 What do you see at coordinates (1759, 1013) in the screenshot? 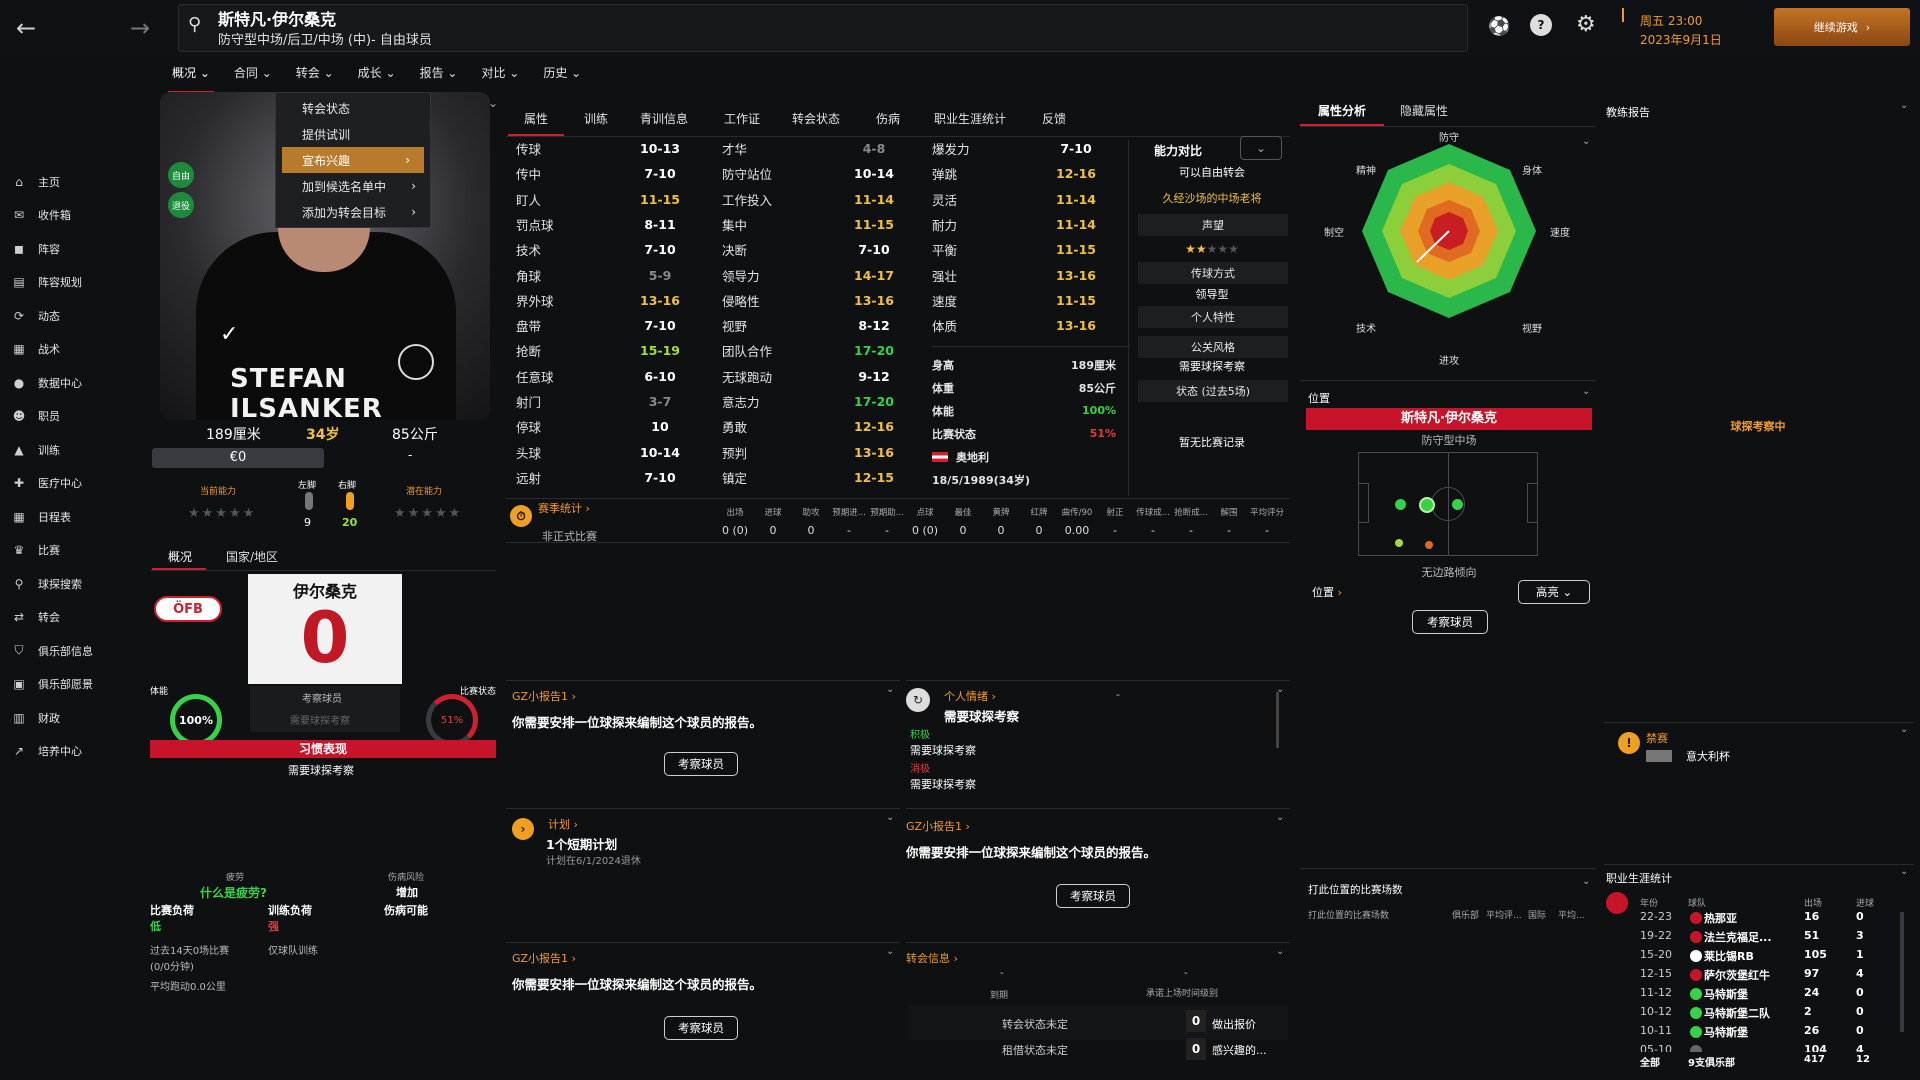
I see `career-team-cell: 马特斯堡二队` at bounding box center [1759, 1013].